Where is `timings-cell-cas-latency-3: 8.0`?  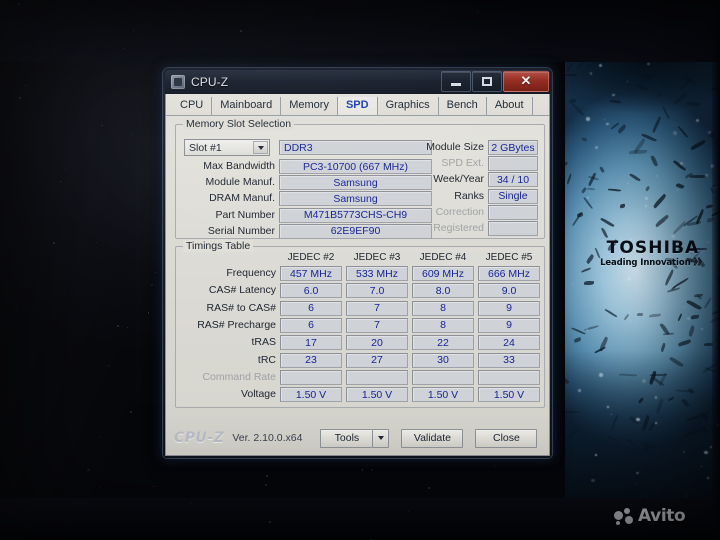 timings-cell-cas-latency-3: 8.0 is located at coordinates (443, 291).